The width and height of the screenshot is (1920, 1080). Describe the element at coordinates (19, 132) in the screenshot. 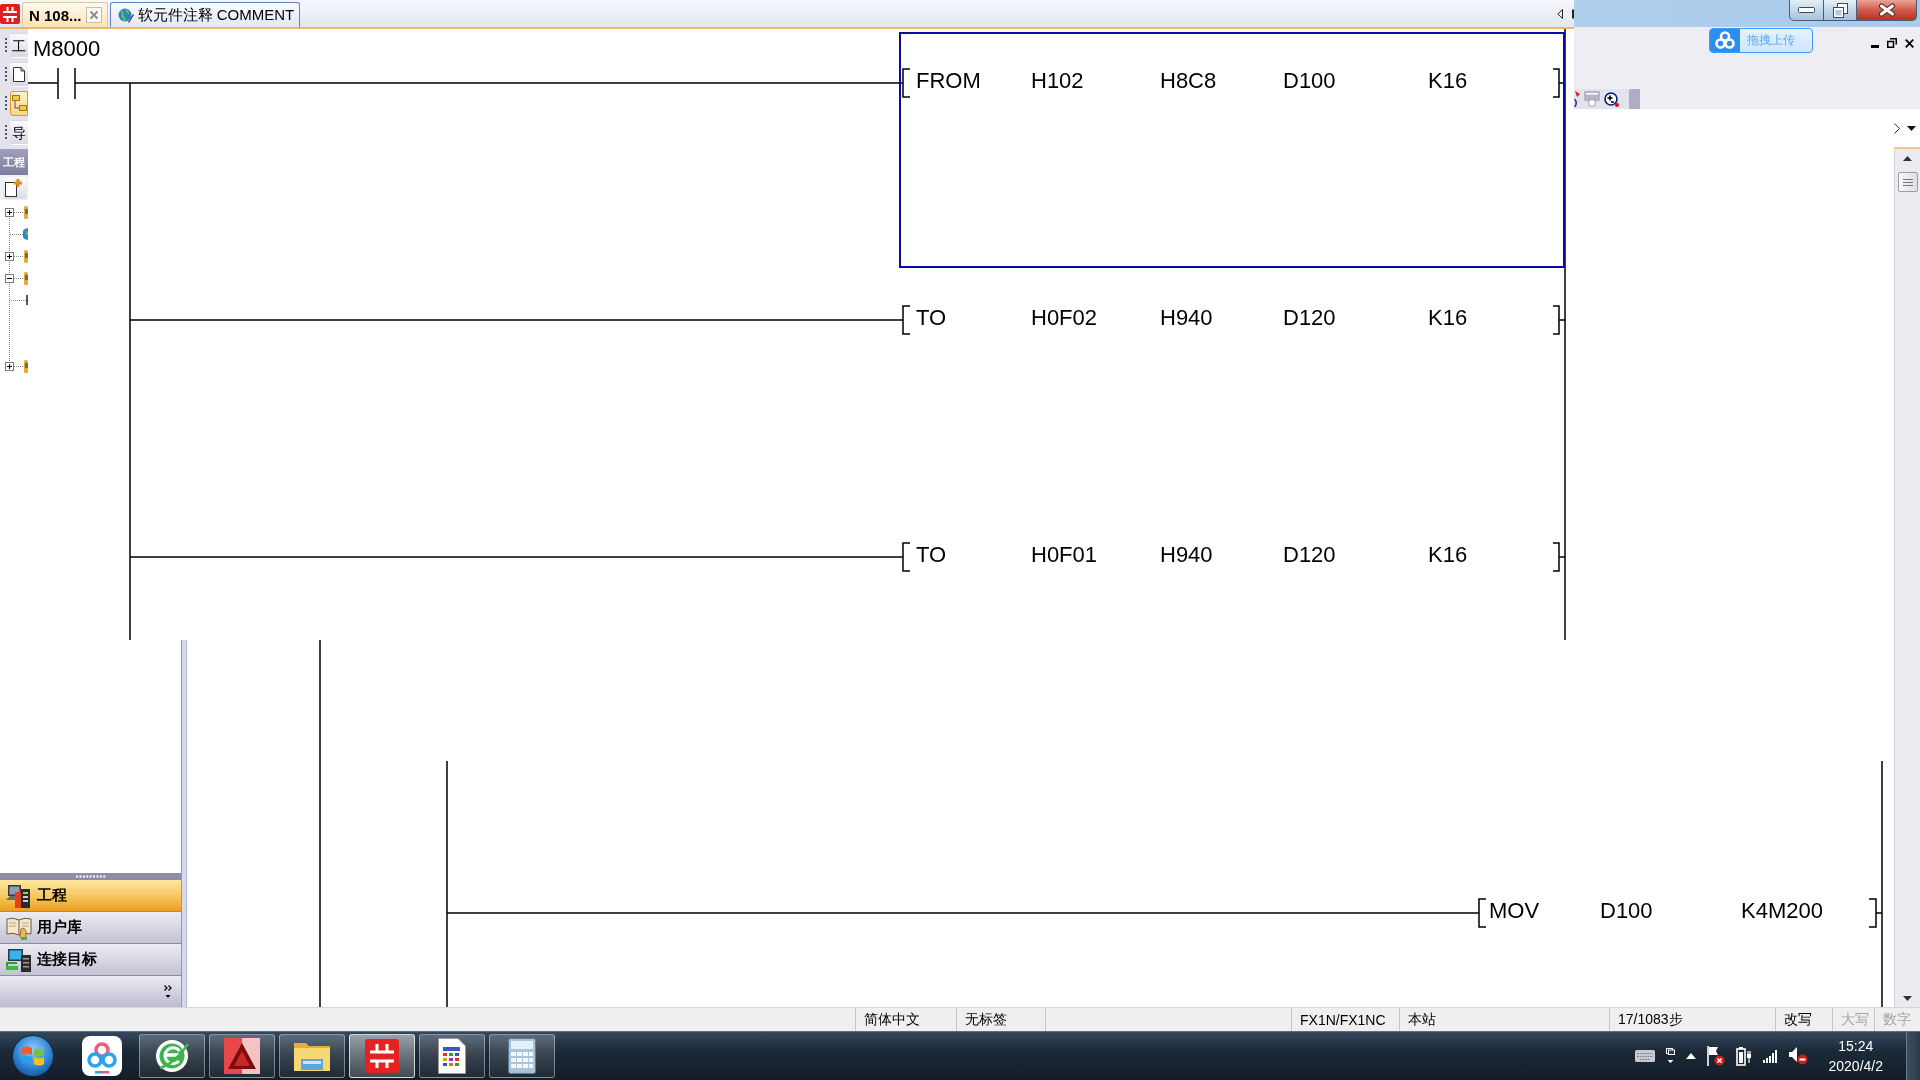

I see `toolbar-button: 导` at that location.